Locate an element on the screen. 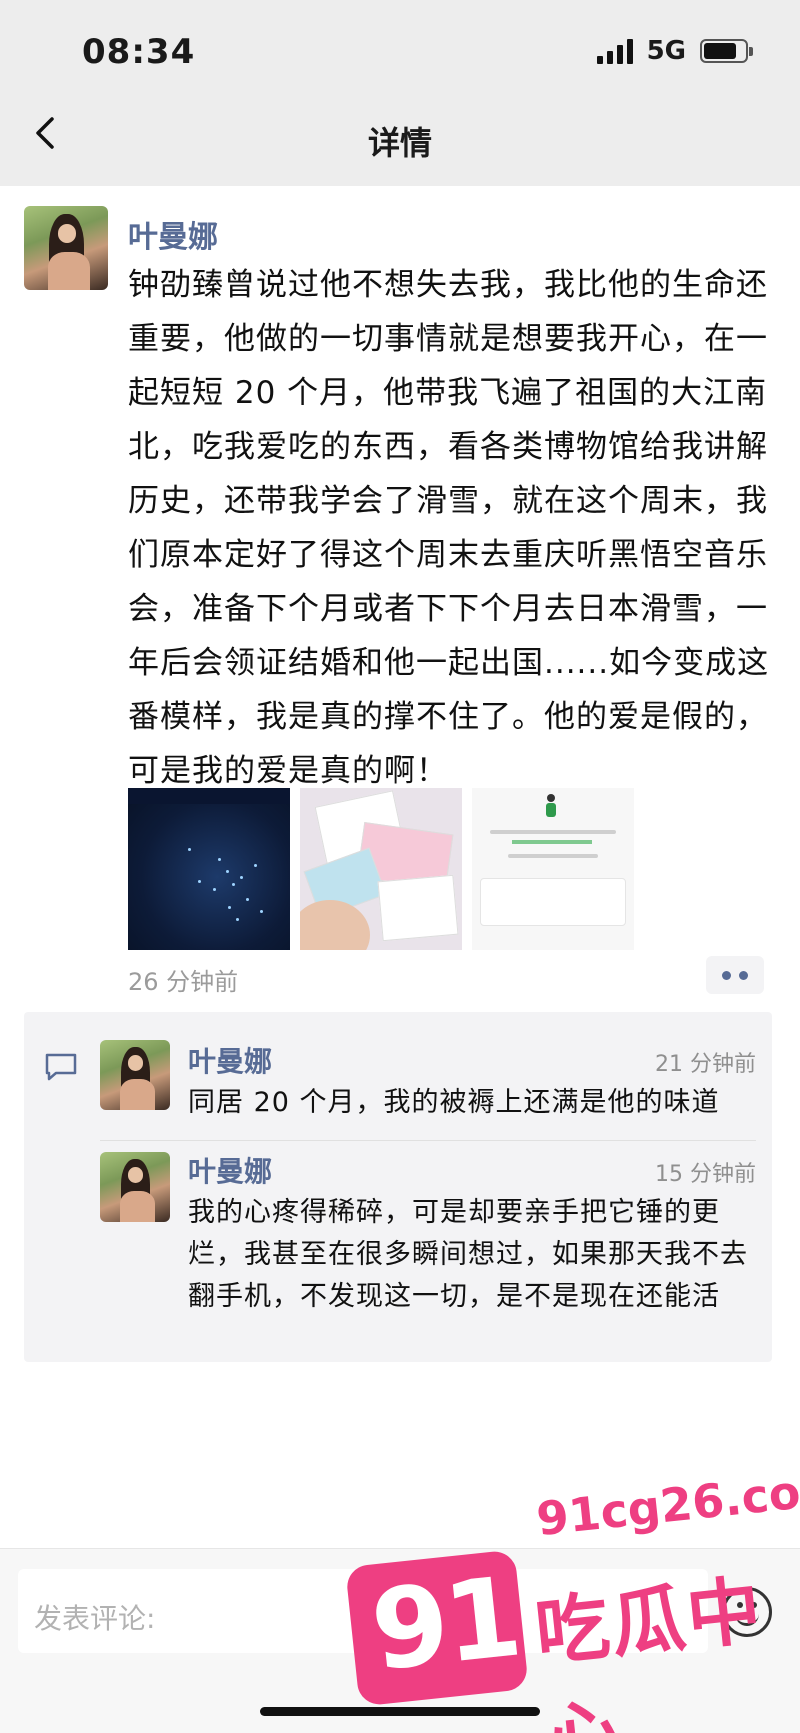 The height and width of the screenshot is (1733, 800). signal-icon is located at coordinates (614, 51).